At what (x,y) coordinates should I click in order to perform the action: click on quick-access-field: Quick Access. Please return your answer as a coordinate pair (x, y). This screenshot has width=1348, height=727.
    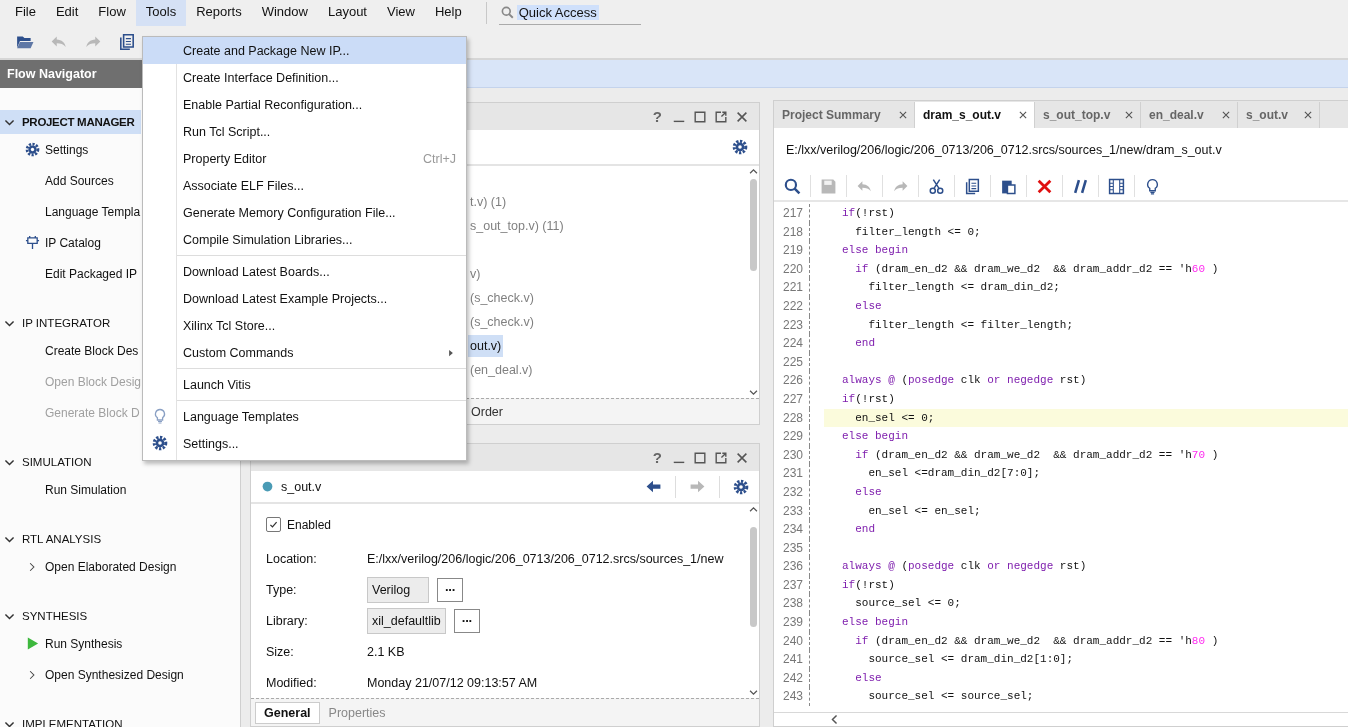
    Looking at the image, I should click on (569, 13).